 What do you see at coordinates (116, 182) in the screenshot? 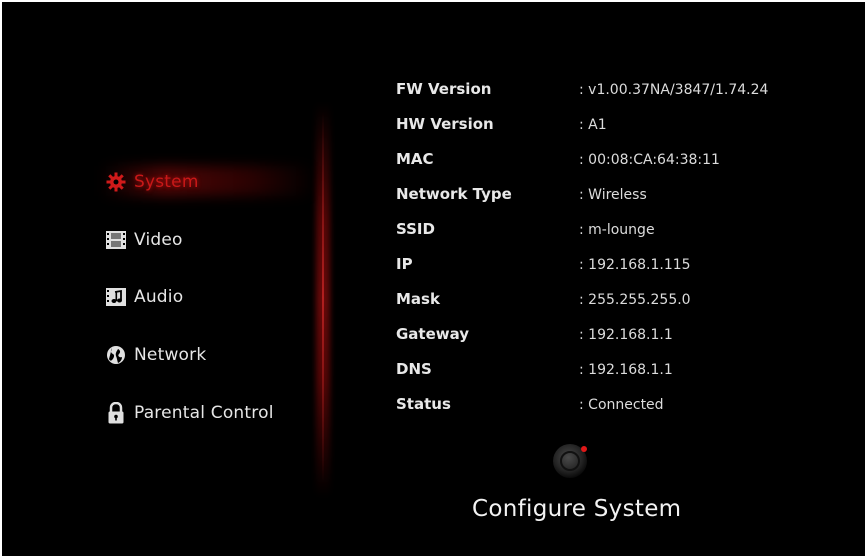
I see `gear-icon` at bounding box center [116, 182].